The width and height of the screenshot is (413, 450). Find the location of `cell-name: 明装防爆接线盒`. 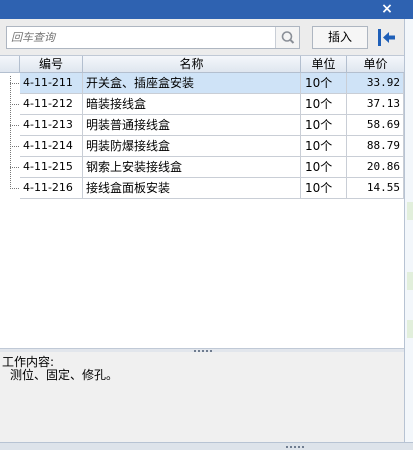

cell-name: 明装防爆接线盒 is located at coordinates (192, 146).